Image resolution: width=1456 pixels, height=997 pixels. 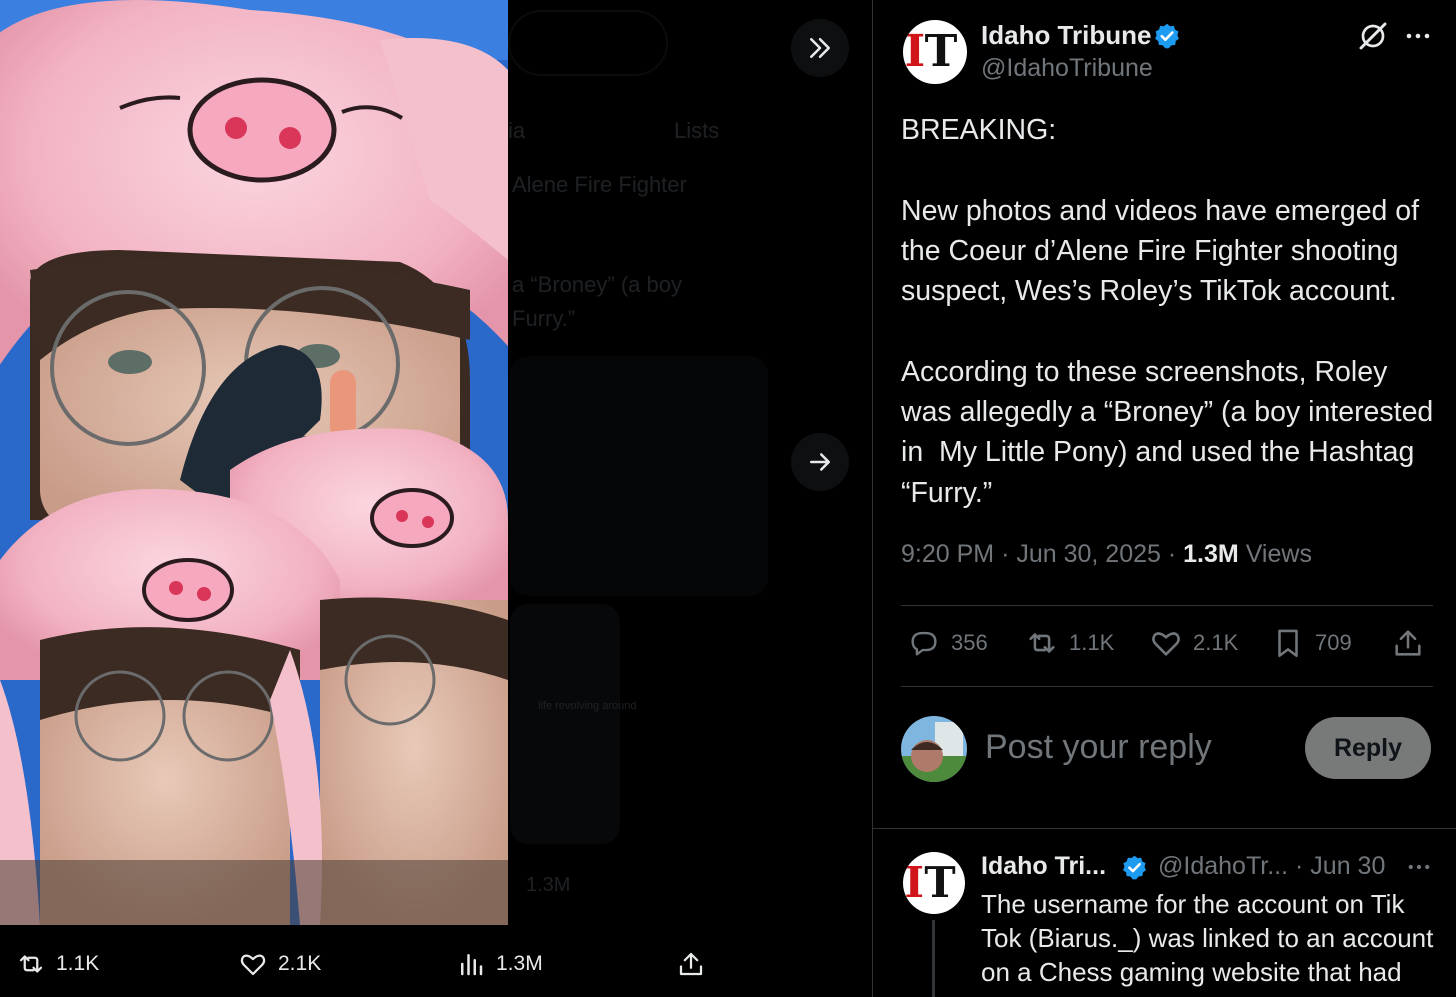 I want to click on ghost-search-box, so click(x=588, y=43).